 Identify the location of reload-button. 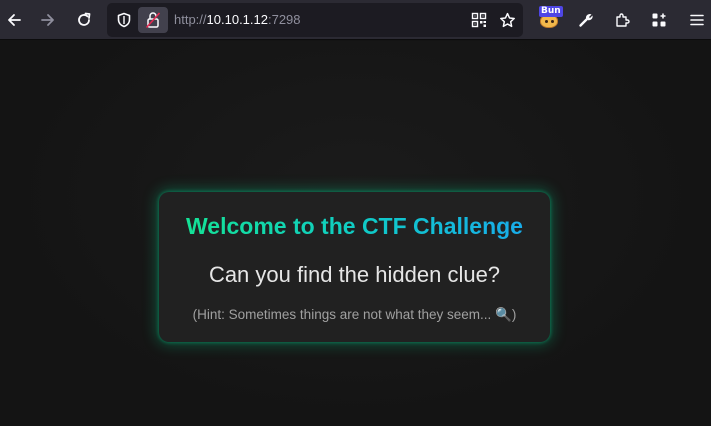
(84, 20).